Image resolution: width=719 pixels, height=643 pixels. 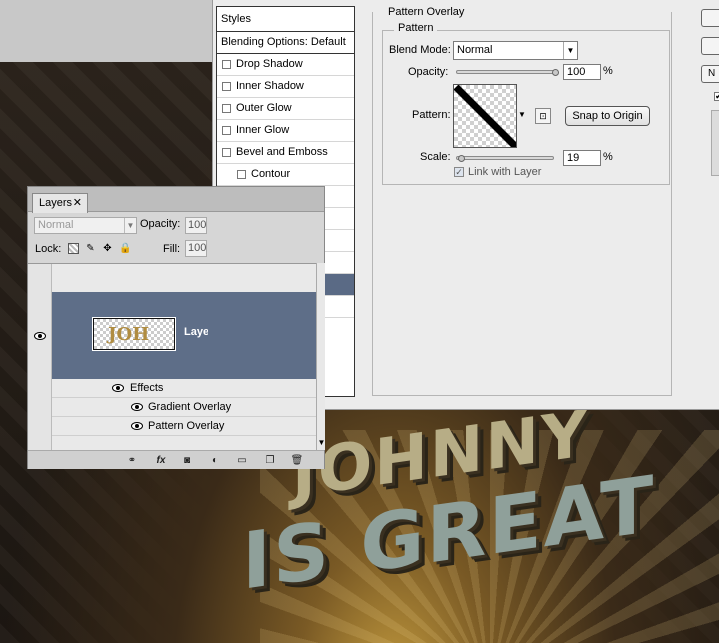 What do you see at coordinates (420, 50) in the screenshot?
I see `blend-mode-label: Blend Mode:` at bounding box center [420, 50].